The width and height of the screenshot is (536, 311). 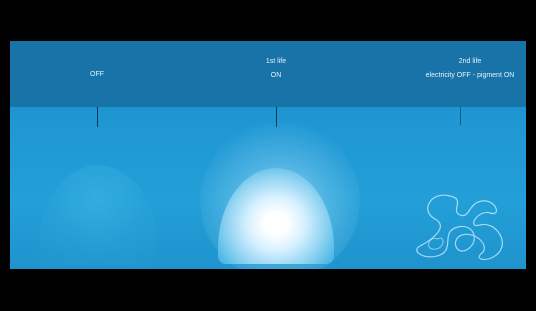 What do you see at coordinates (460, 116) in the screenshot?
I see `cord-second-life` at bounding box center [460, 116].